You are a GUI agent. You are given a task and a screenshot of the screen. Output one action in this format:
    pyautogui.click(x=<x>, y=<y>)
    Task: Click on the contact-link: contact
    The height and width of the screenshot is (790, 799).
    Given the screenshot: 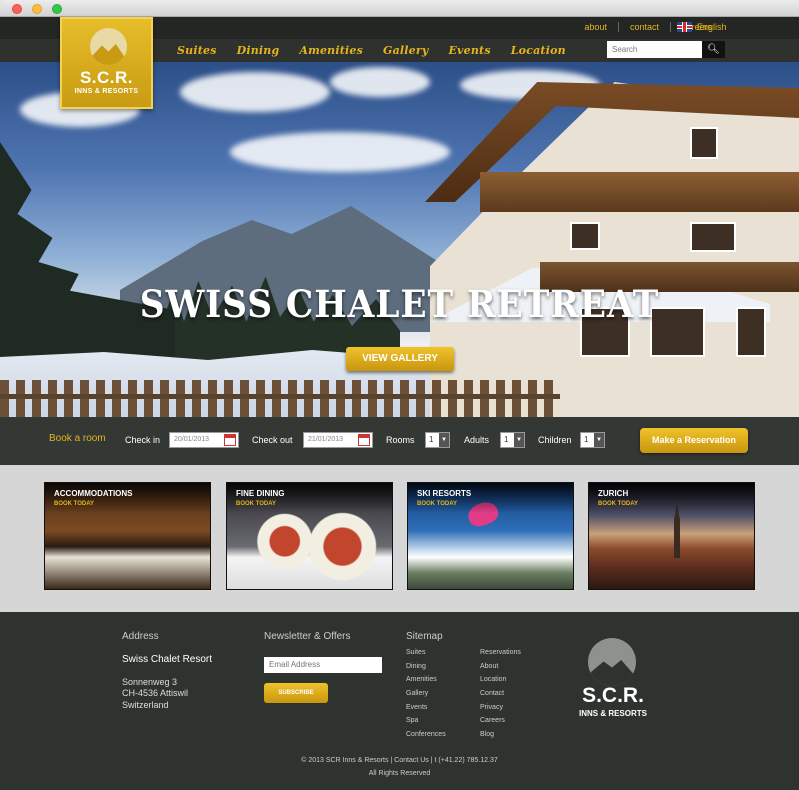 What is the action you would take?
    pyautogui.click(x=645, y=27)
    